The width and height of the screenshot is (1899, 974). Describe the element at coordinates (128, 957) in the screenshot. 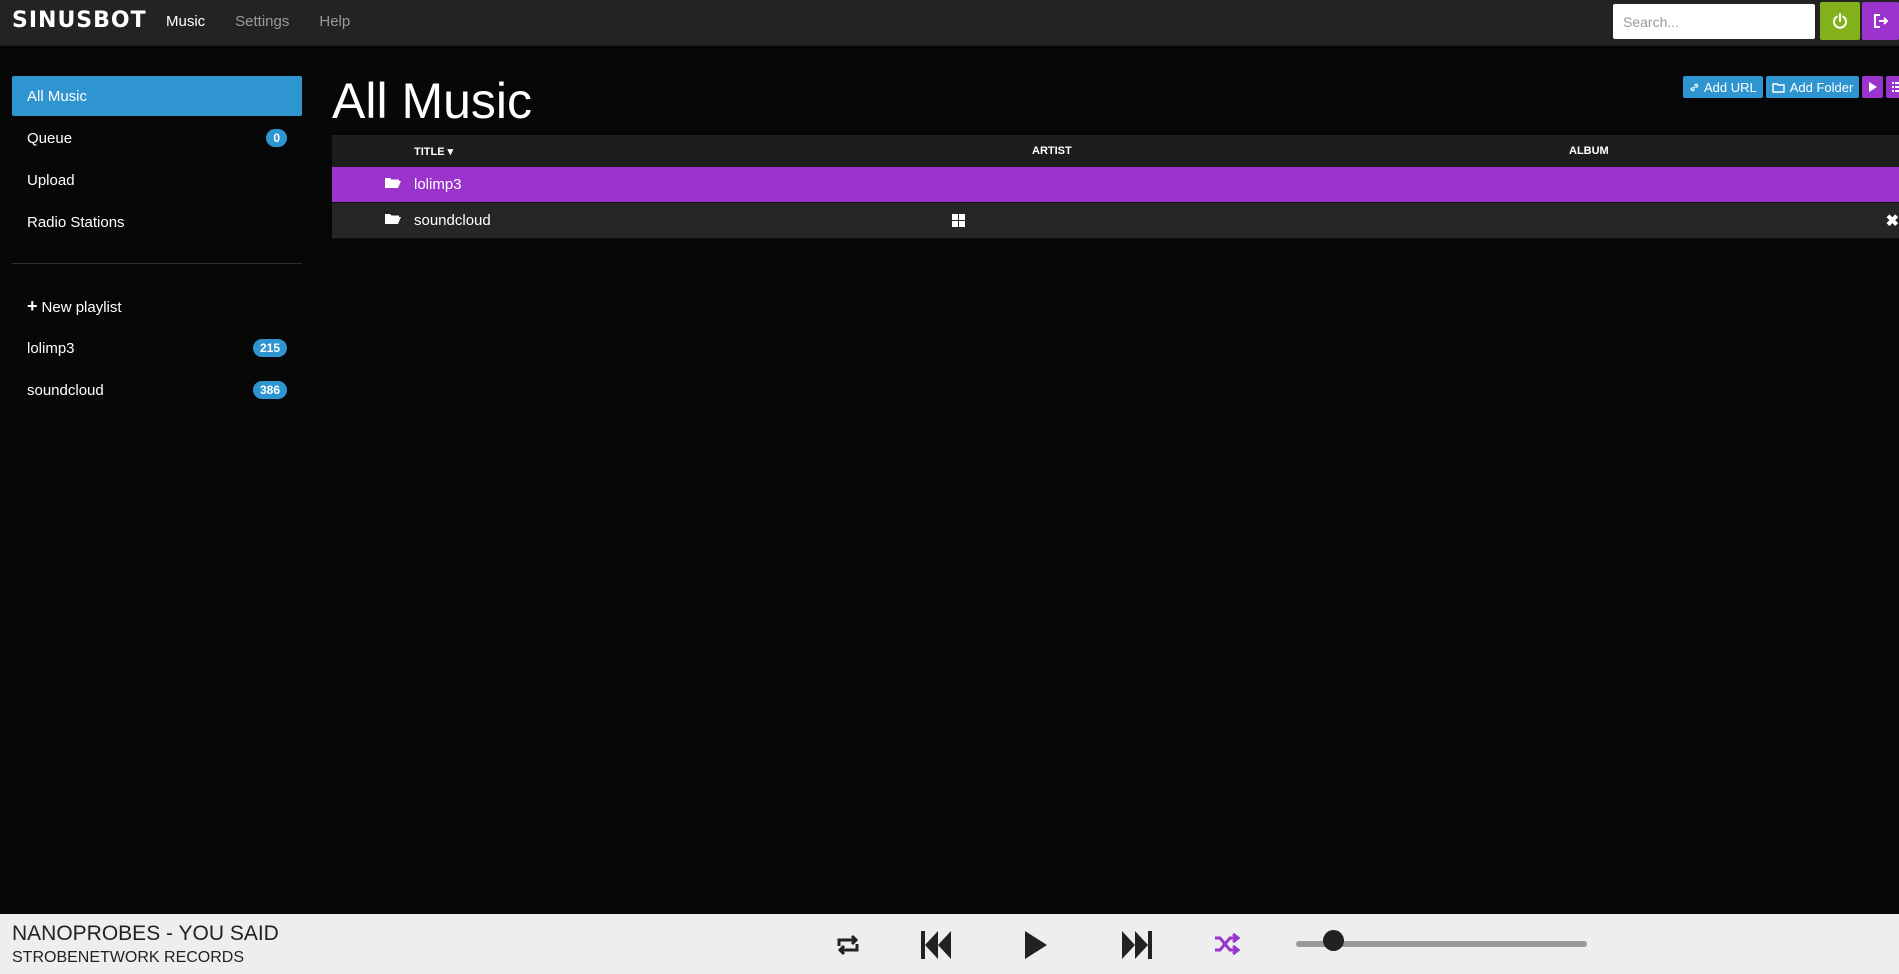

I see `now-playing-subtitle: STROBENETWORK RECORDS` at that location.